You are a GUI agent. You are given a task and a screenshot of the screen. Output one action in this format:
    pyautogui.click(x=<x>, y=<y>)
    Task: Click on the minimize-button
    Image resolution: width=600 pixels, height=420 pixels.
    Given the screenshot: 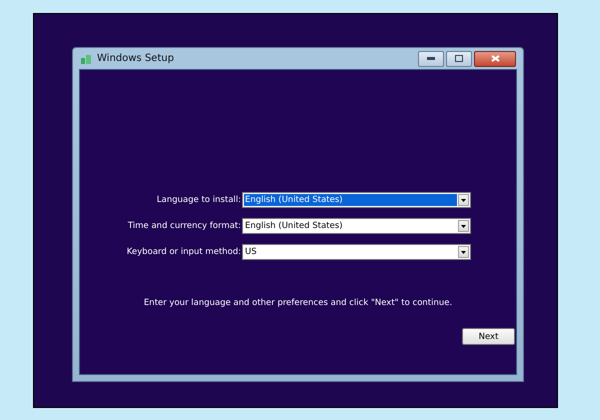 What is the action you would take?
    pyautogui.click(x=431, y=58)
    